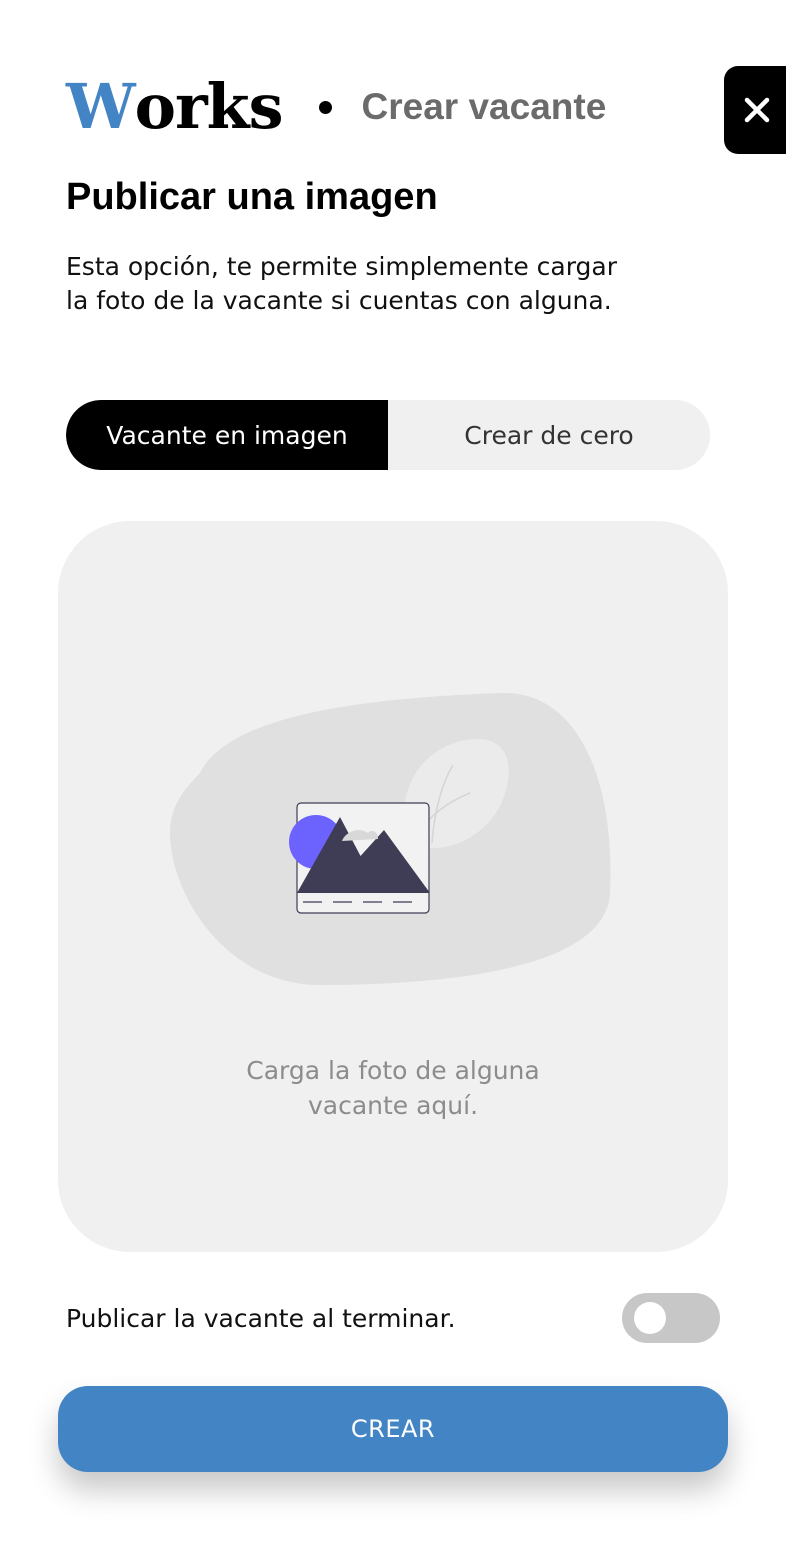 The width and height of the screenshot is (786, 1556). Describe the element at coordinates (393, 1088) in the screenshot. I see `upload-hint: Carga la foto de alguna vacante aquí.` at that location.